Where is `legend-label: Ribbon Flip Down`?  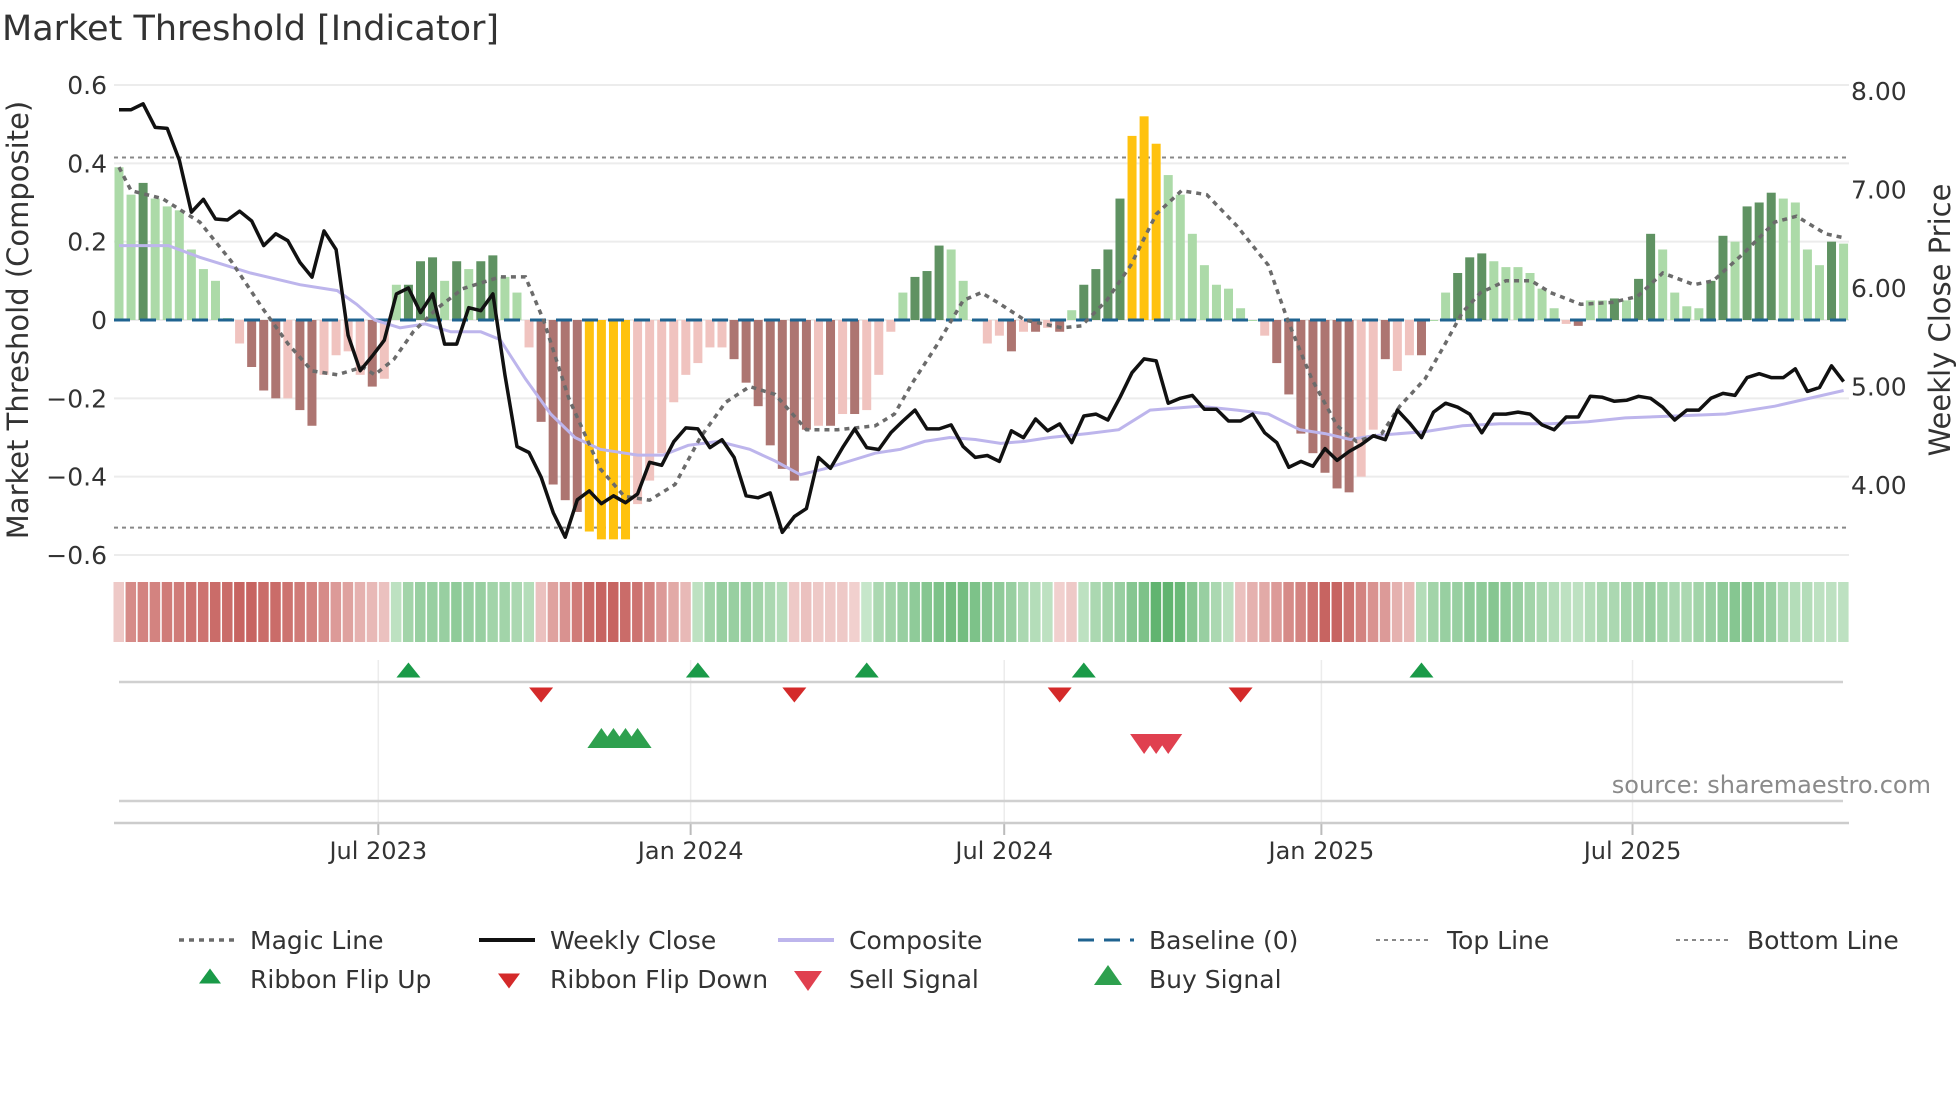 legend-label: Ribbon Flip Down is located at coordinates (659, 979).